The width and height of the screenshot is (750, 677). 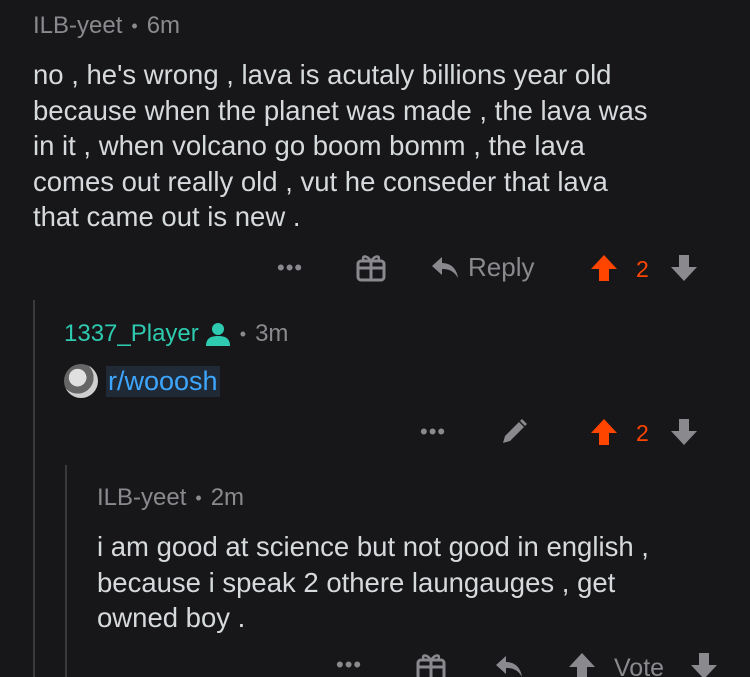 What do you see at coordinates (272, 333) in the screenshot?
I see `comment-timestamp: 3m` at bounding box center [272, 333].